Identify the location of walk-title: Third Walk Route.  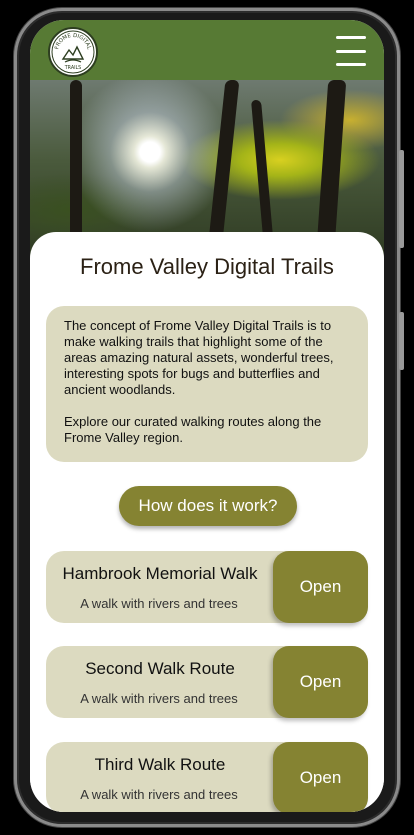
(160, 764).